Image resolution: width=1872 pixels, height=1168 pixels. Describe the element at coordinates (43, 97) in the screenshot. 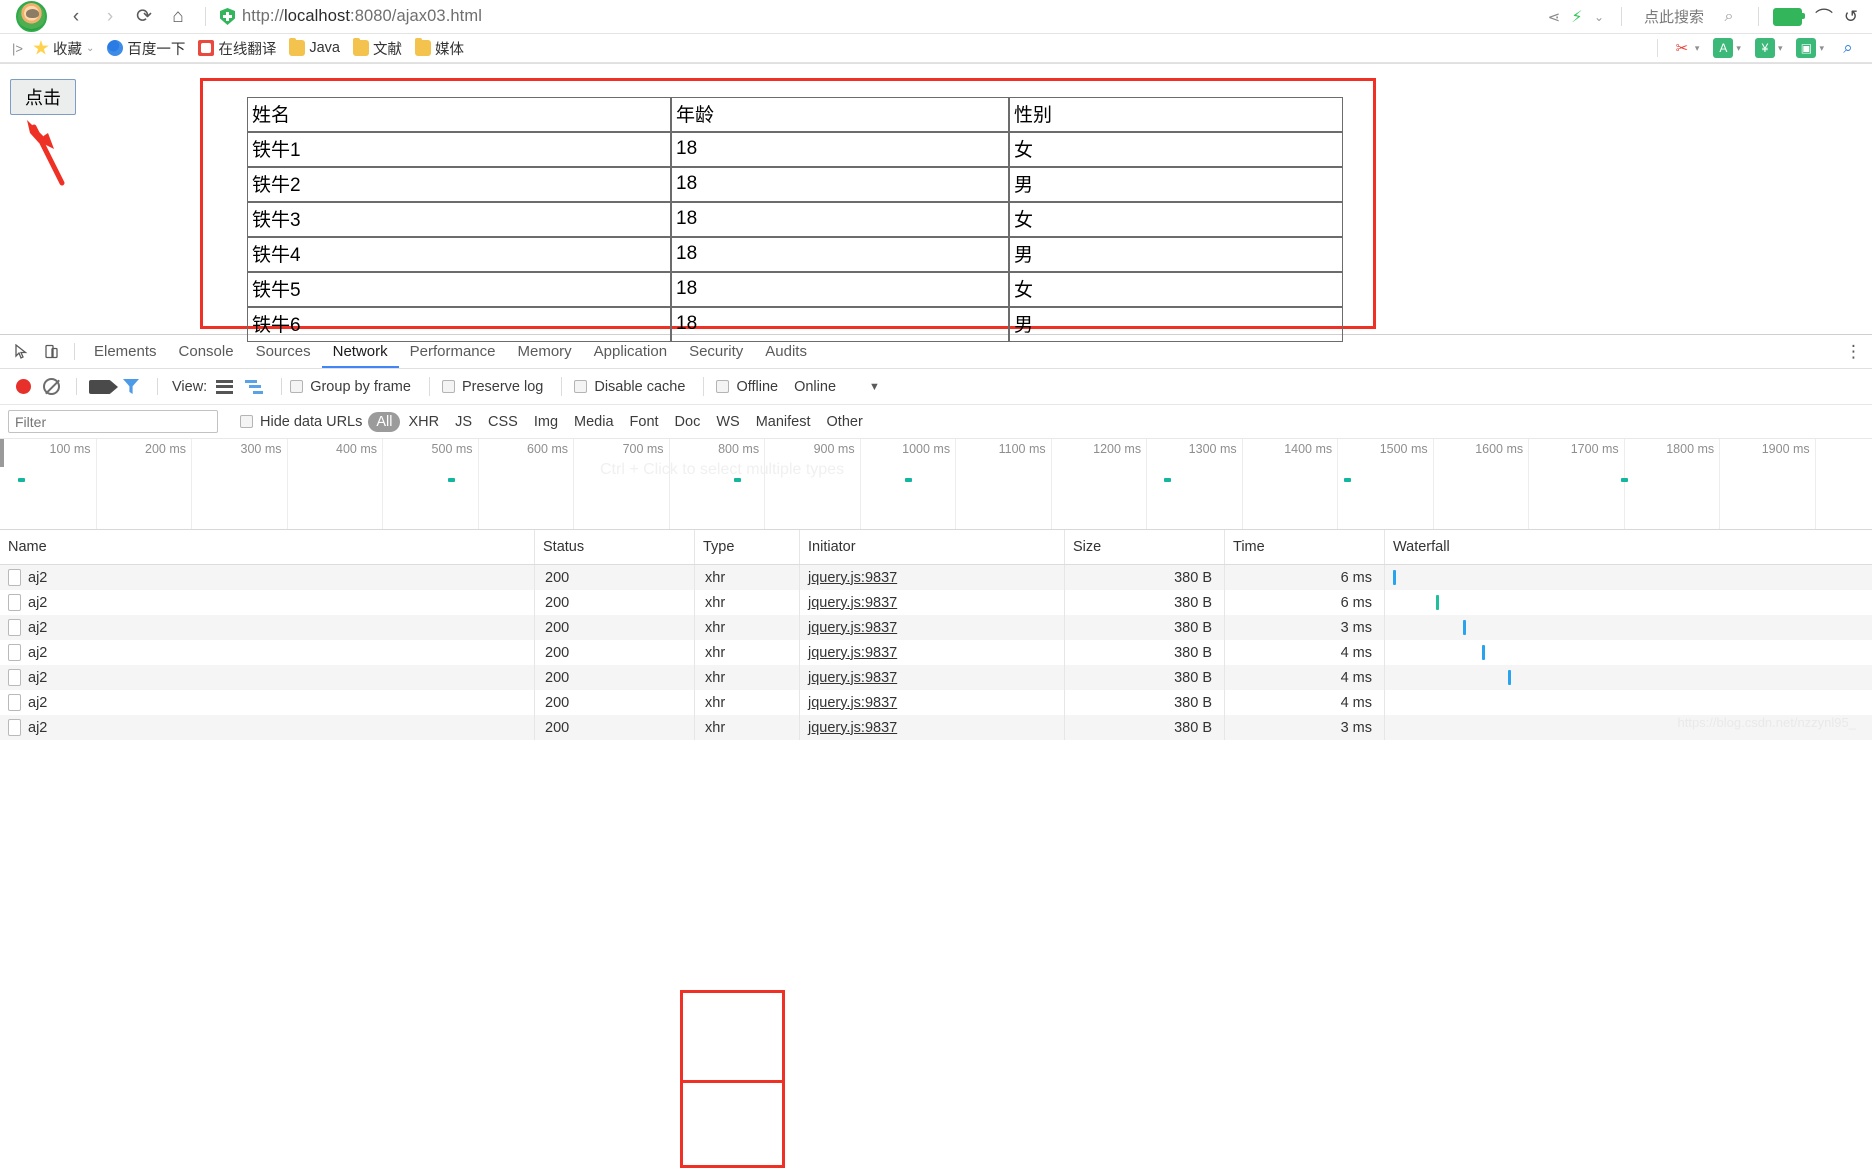

I see `click-button: 点击` at that location.